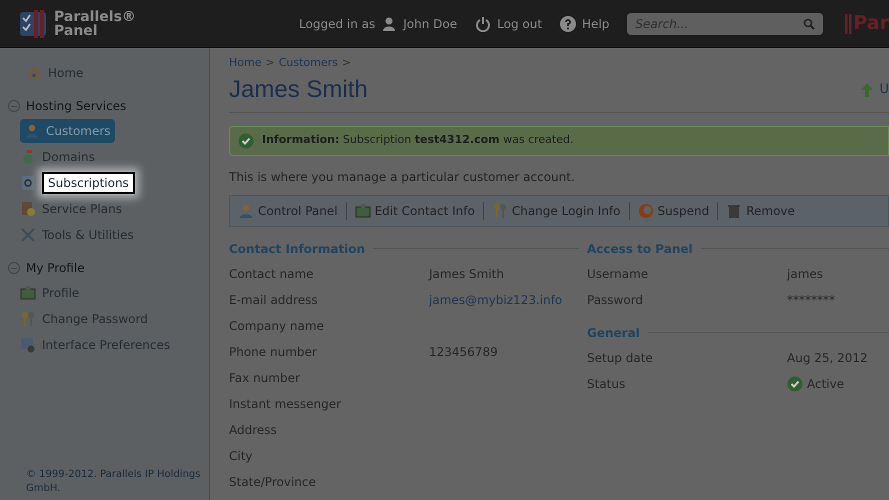  I want to click on breadcrumb-link: Customers, so click(308, 63).